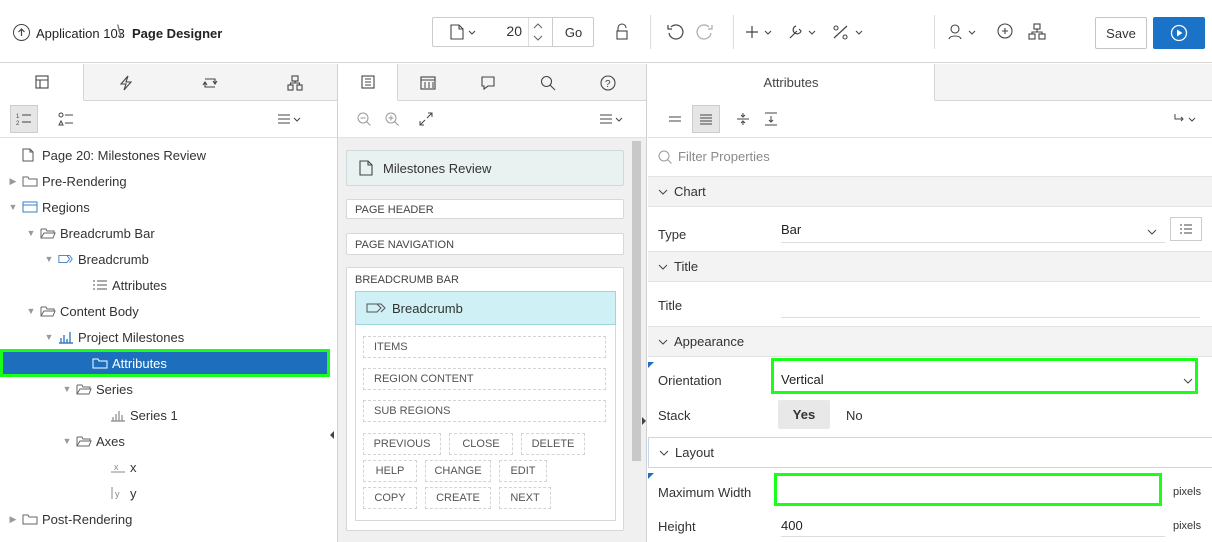 The image size is (1212, 542). I want to click on stack-no-toggle: No, so click(854, 415).